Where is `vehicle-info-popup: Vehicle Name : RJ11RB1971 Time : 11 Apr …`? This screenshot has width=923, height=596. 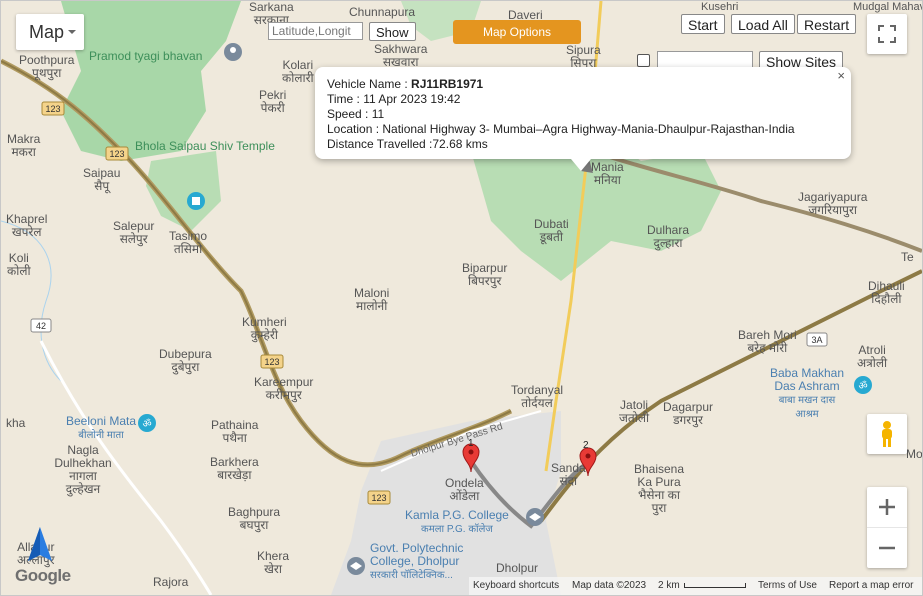 vehicle-info-popup: Vehicle Name : RJ11RB1971 Time : 11 Apr … is located at coordinates (583, 119).